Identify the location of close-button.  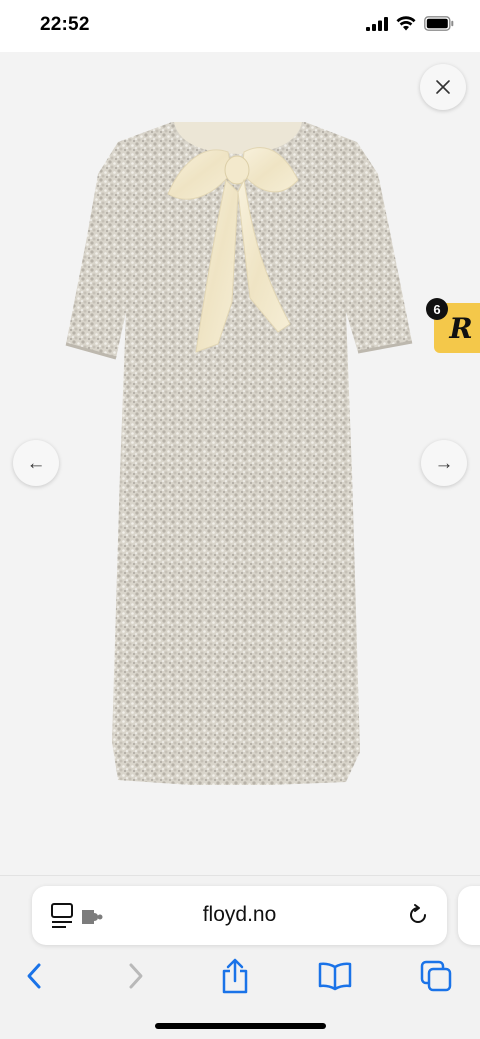
(443, 87).